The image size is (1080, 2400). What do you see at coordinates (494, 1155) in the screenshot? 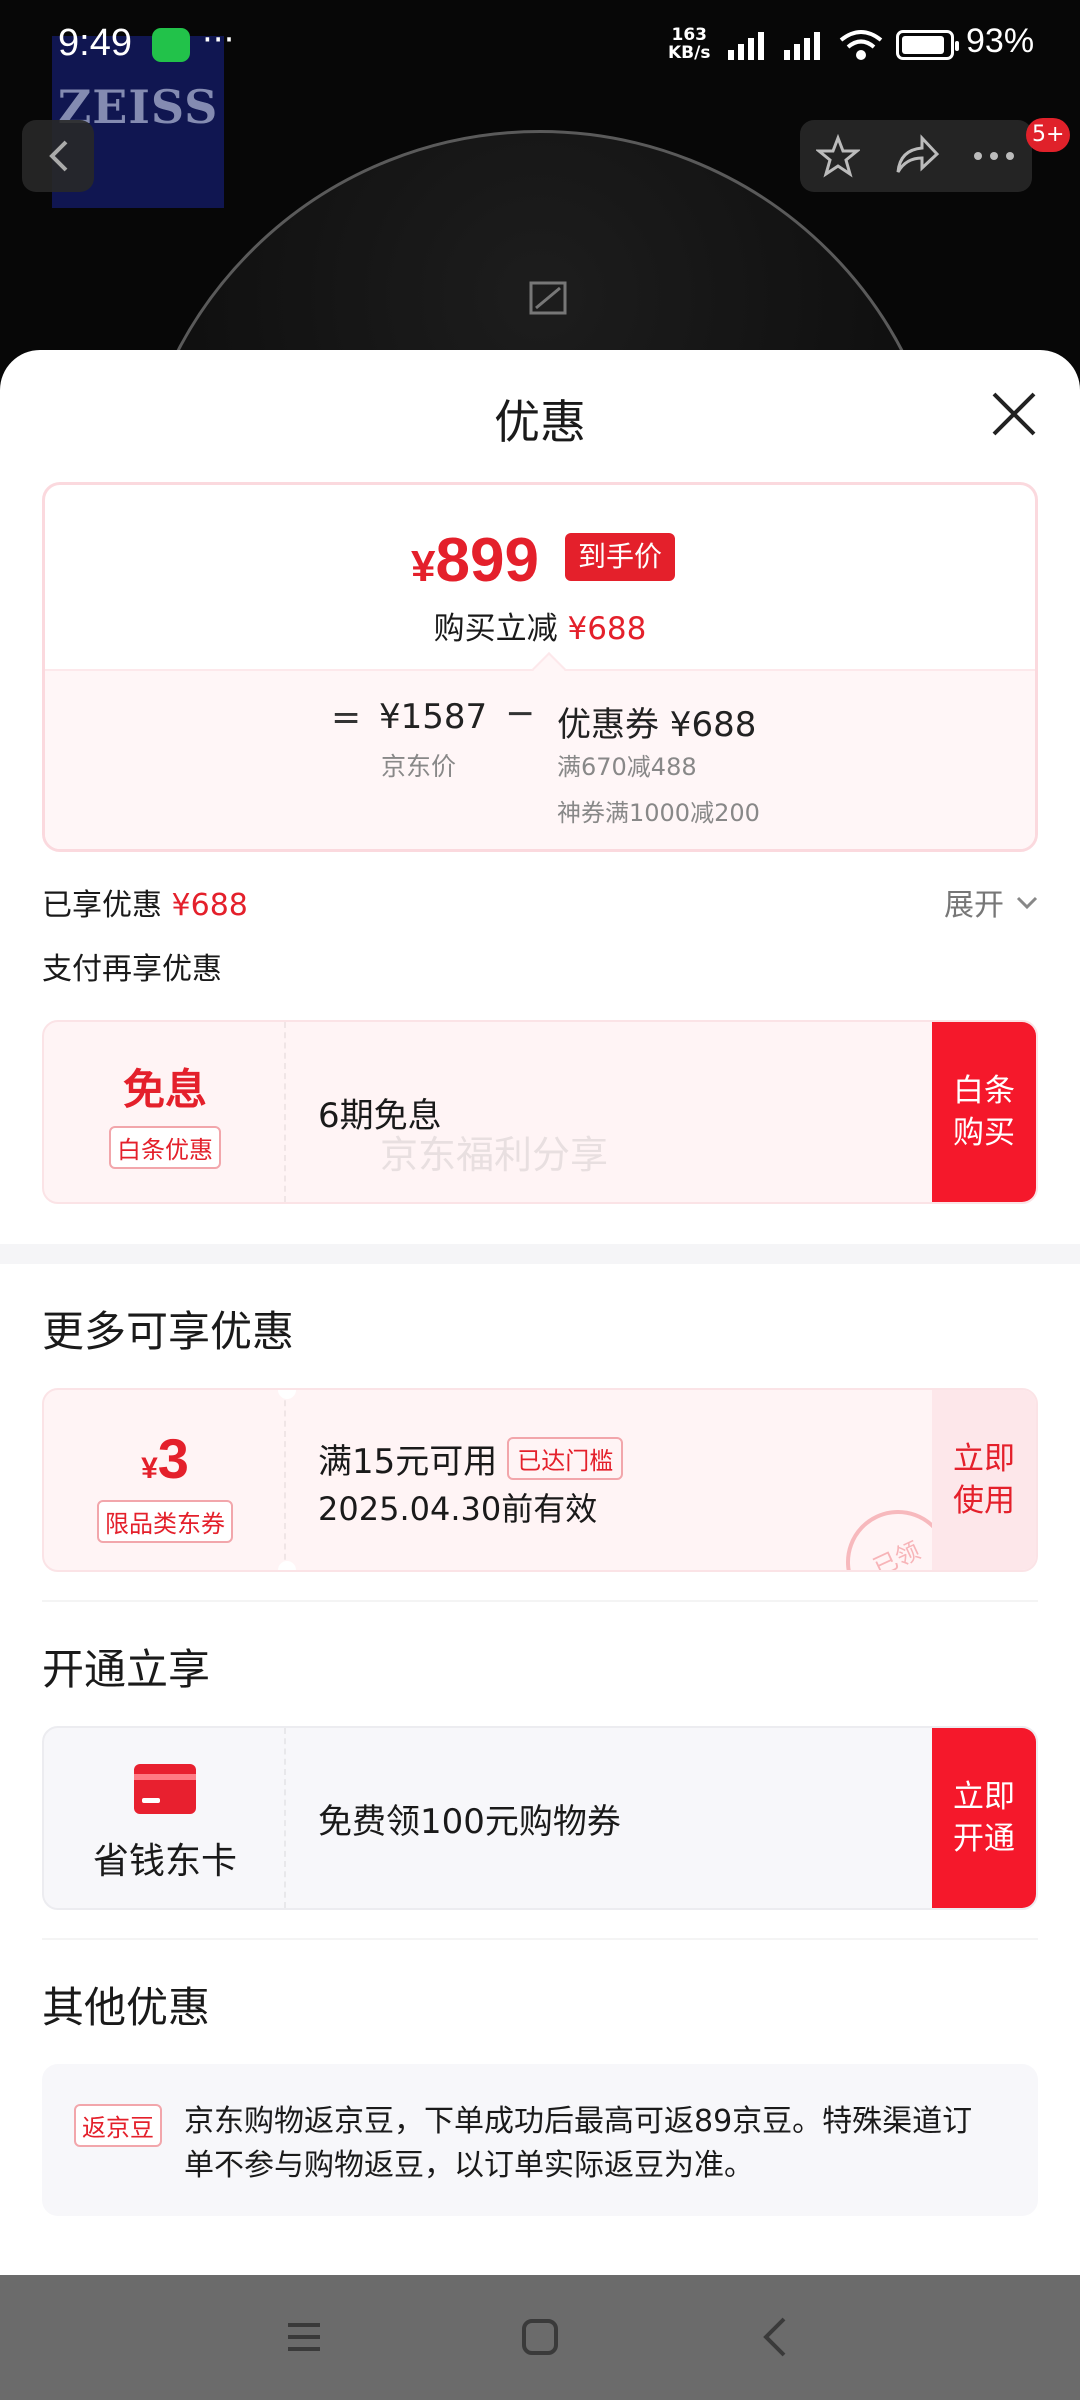
I see `watermark: 京东福利分享` at bounding box center [494, 1155].